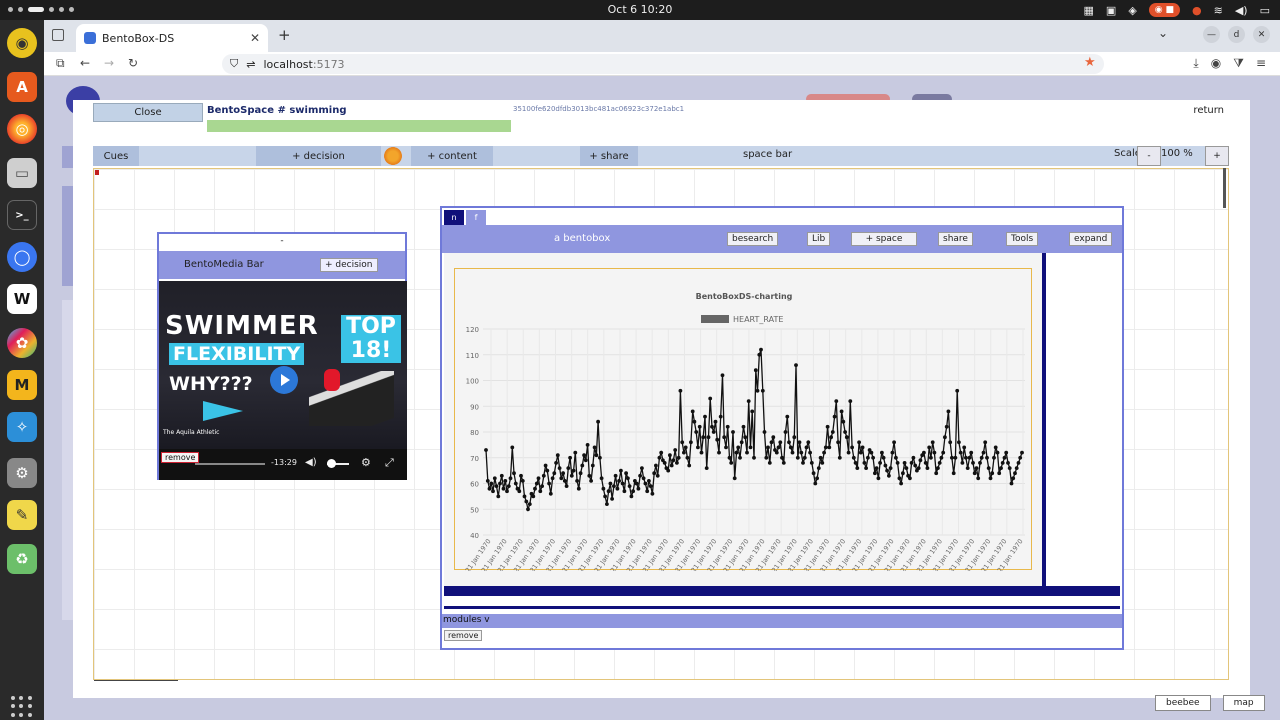 This screenshot has height=720, width=1280. Describe the element at coordinates (22, 173) in the screenshot. I see `files-app-icon: ▭` at that location.